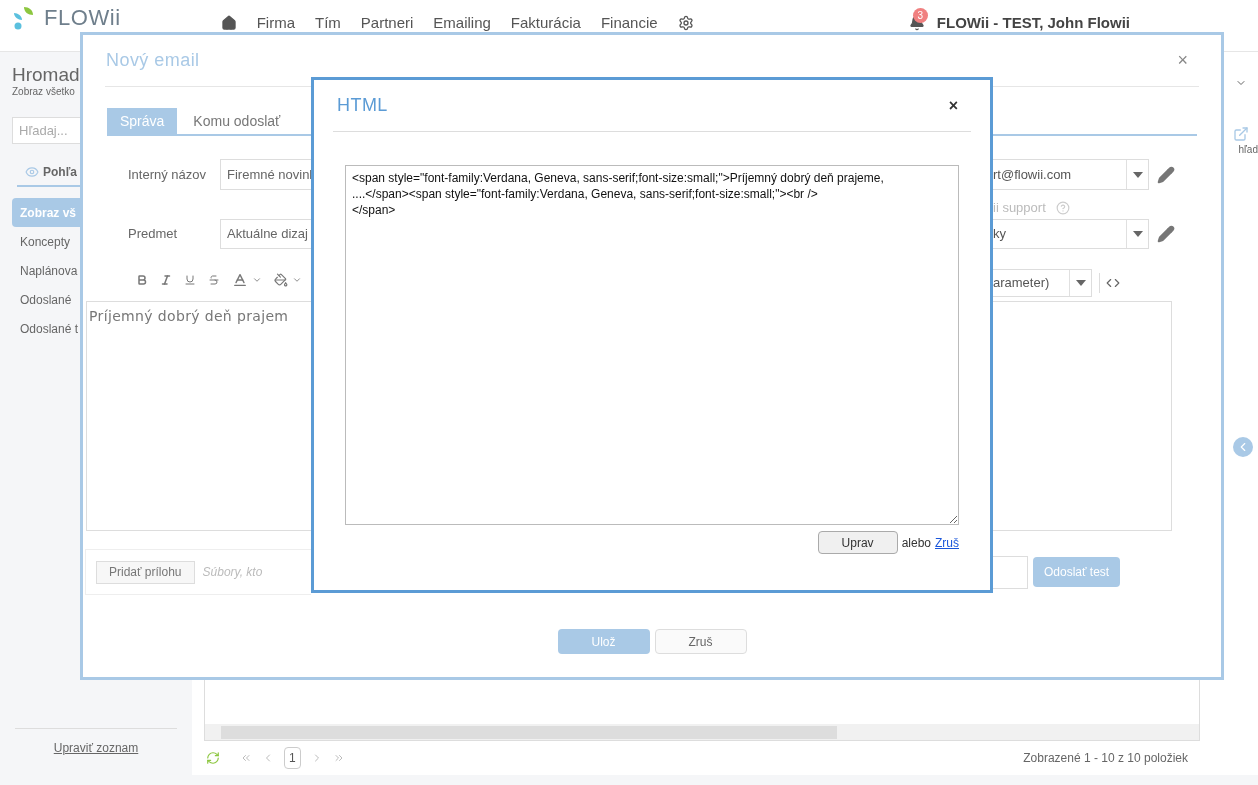 This screenshot has height=785, width=1258. I want to click on notification-badge: 3, so click(920, 15).